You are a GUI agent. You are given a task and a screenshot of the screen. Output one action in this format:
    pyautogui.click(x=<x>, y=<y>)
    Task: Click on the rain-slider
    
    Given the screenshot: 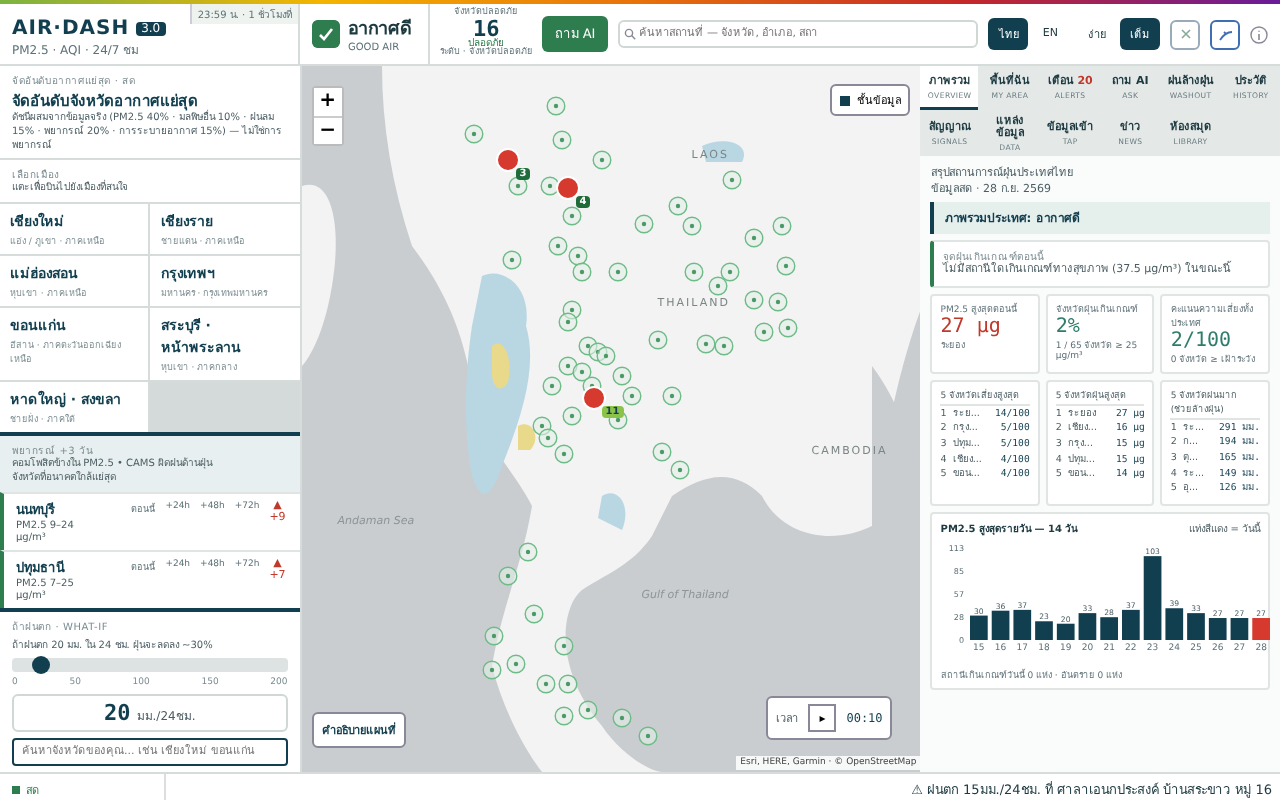 What is the action you would take?
    pyautogui.click(x=150, y=665)
    